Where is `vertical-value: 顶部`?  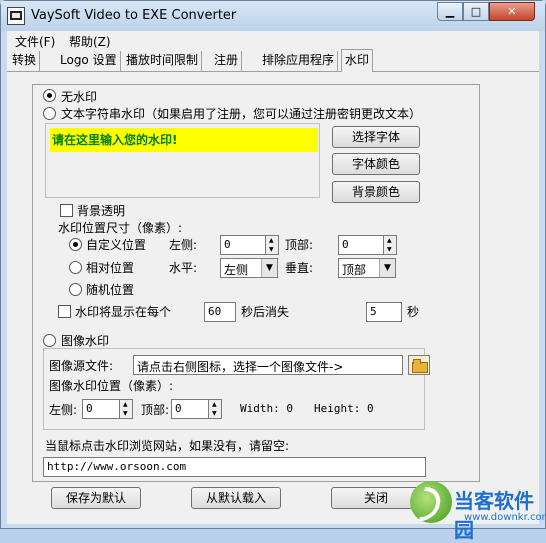 vertical-value: 顶部 is located at coordinates (354, 270).